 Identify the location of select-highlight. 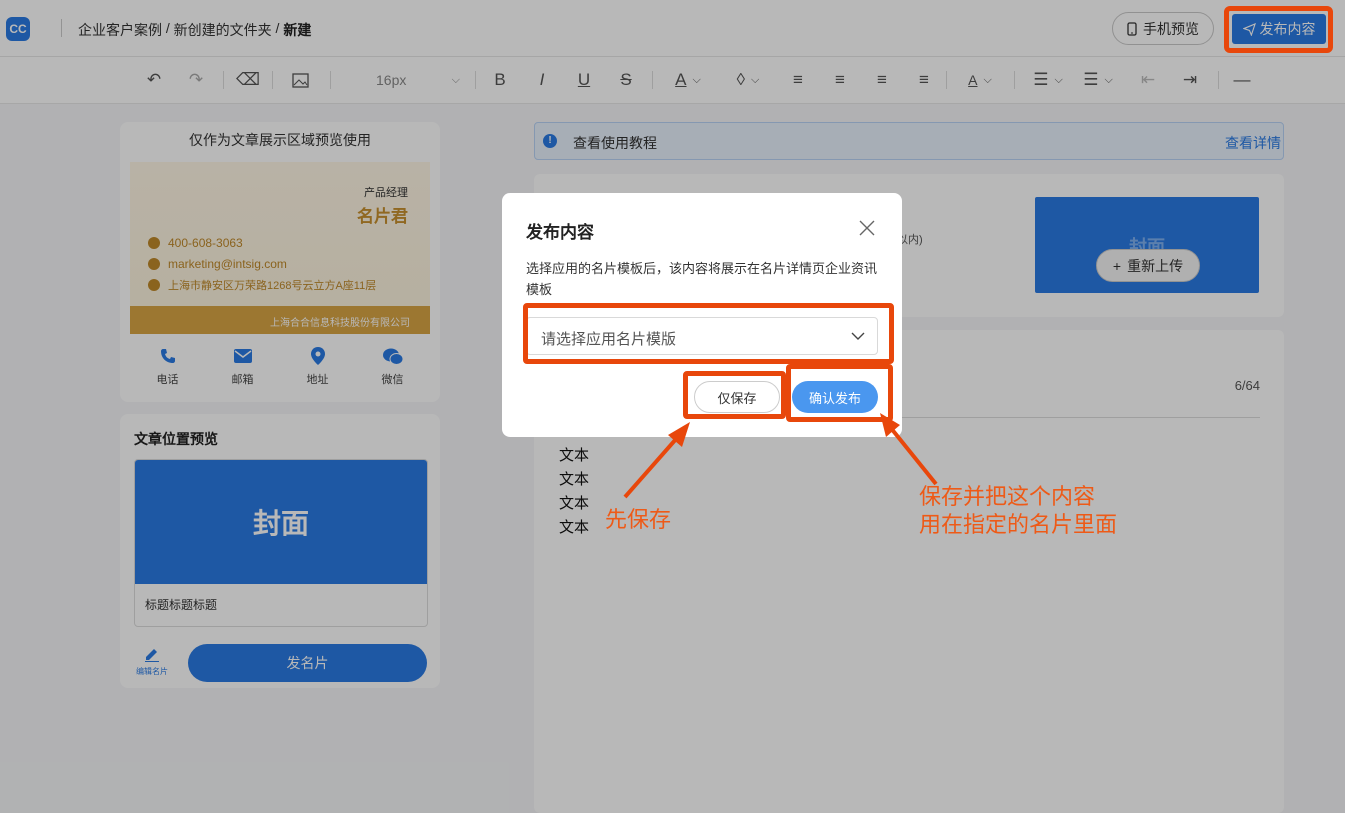
(708, 333).